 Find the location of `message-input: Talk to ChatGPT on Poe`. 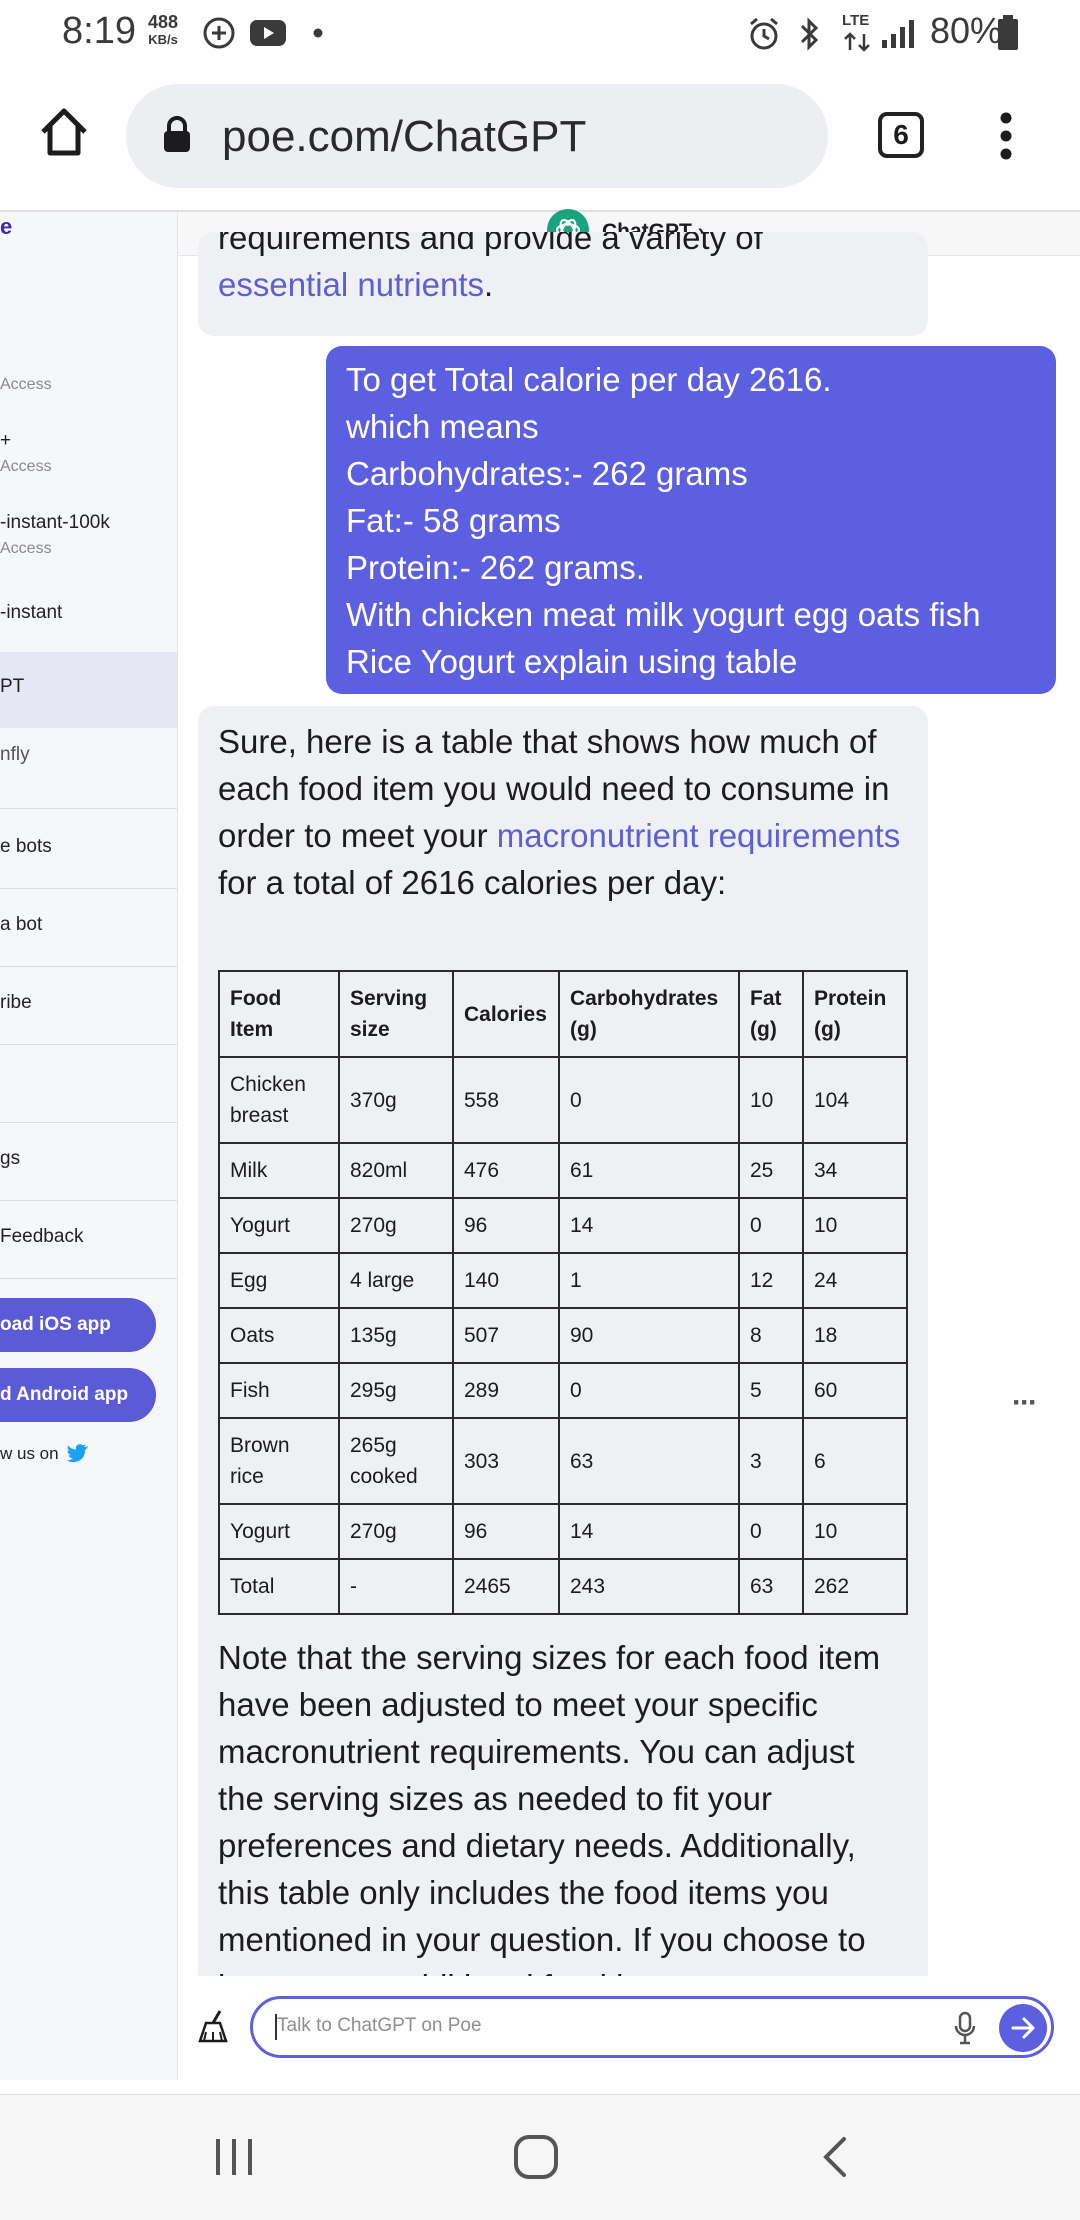

message-input: Talk to ChatGPT on Poe is located at coordinates (652, 2027).